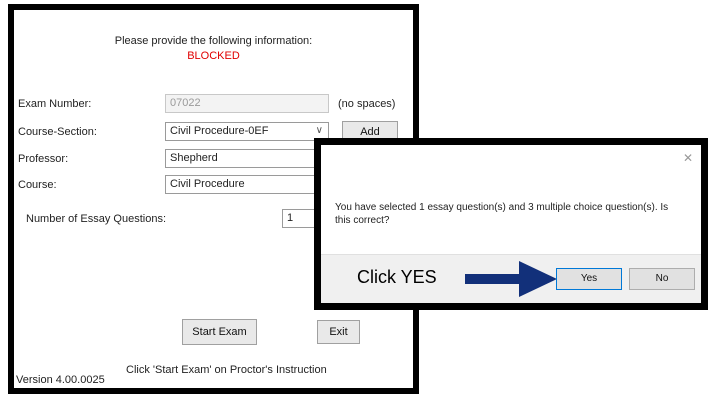 The height and width of the screenshot is (398, 708). I want to click on exam-number-field: 07022, so click(247, 103).